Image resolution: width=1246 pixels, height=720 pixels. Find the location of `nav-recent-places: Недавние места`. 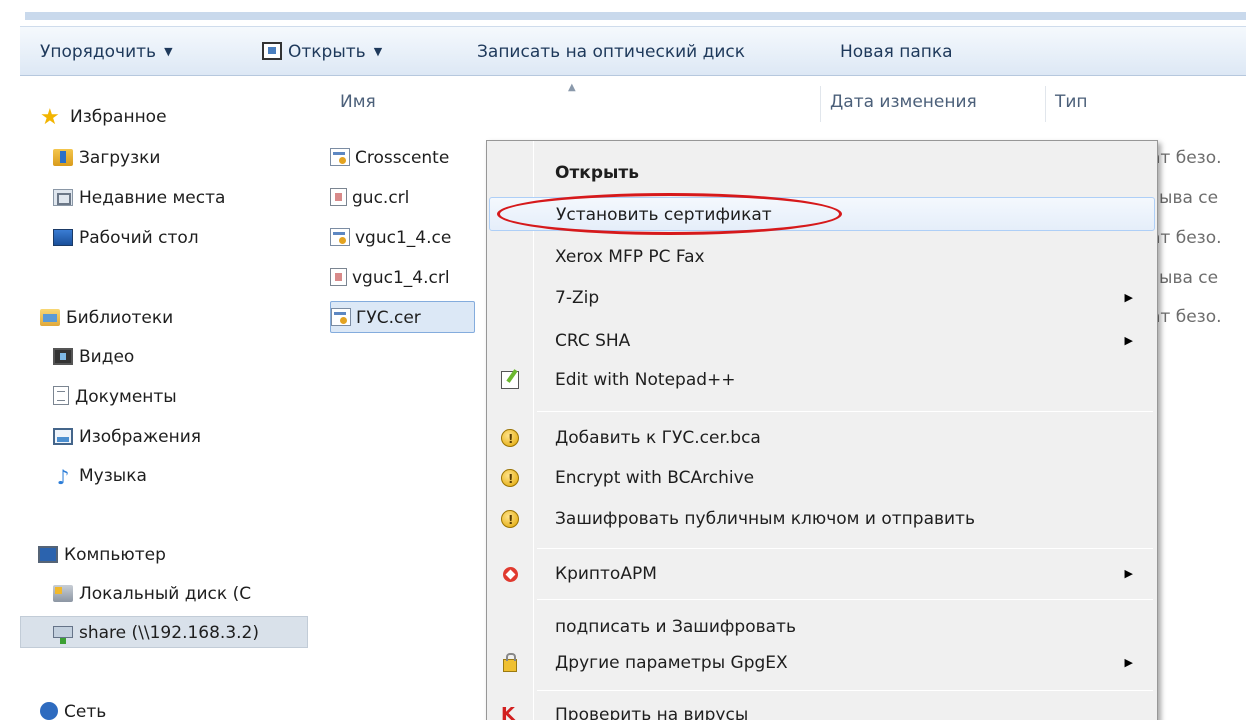

nav-recent-places: Недавние места is located at coordinates (139, 198).